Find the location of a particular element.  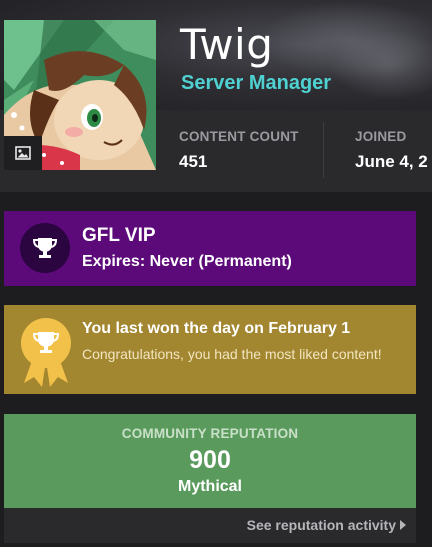

reputation-link-label: See reputation activity is located at coordinates (321, 525).